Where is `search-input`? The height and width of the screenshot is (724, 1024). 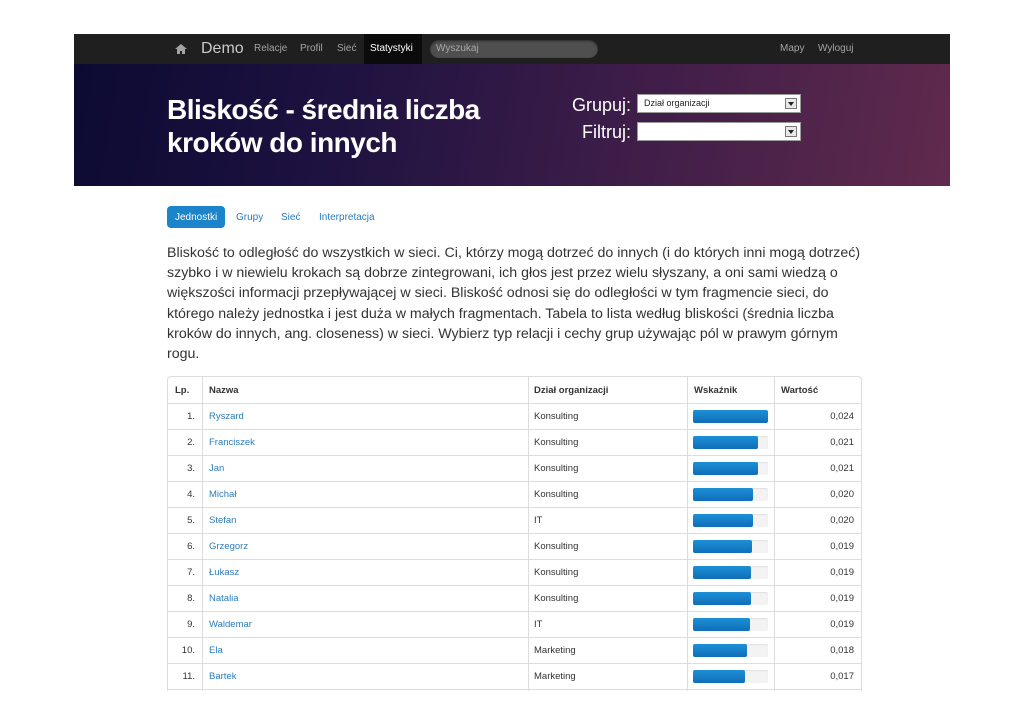 search-input is located at coordinates (511, 48).